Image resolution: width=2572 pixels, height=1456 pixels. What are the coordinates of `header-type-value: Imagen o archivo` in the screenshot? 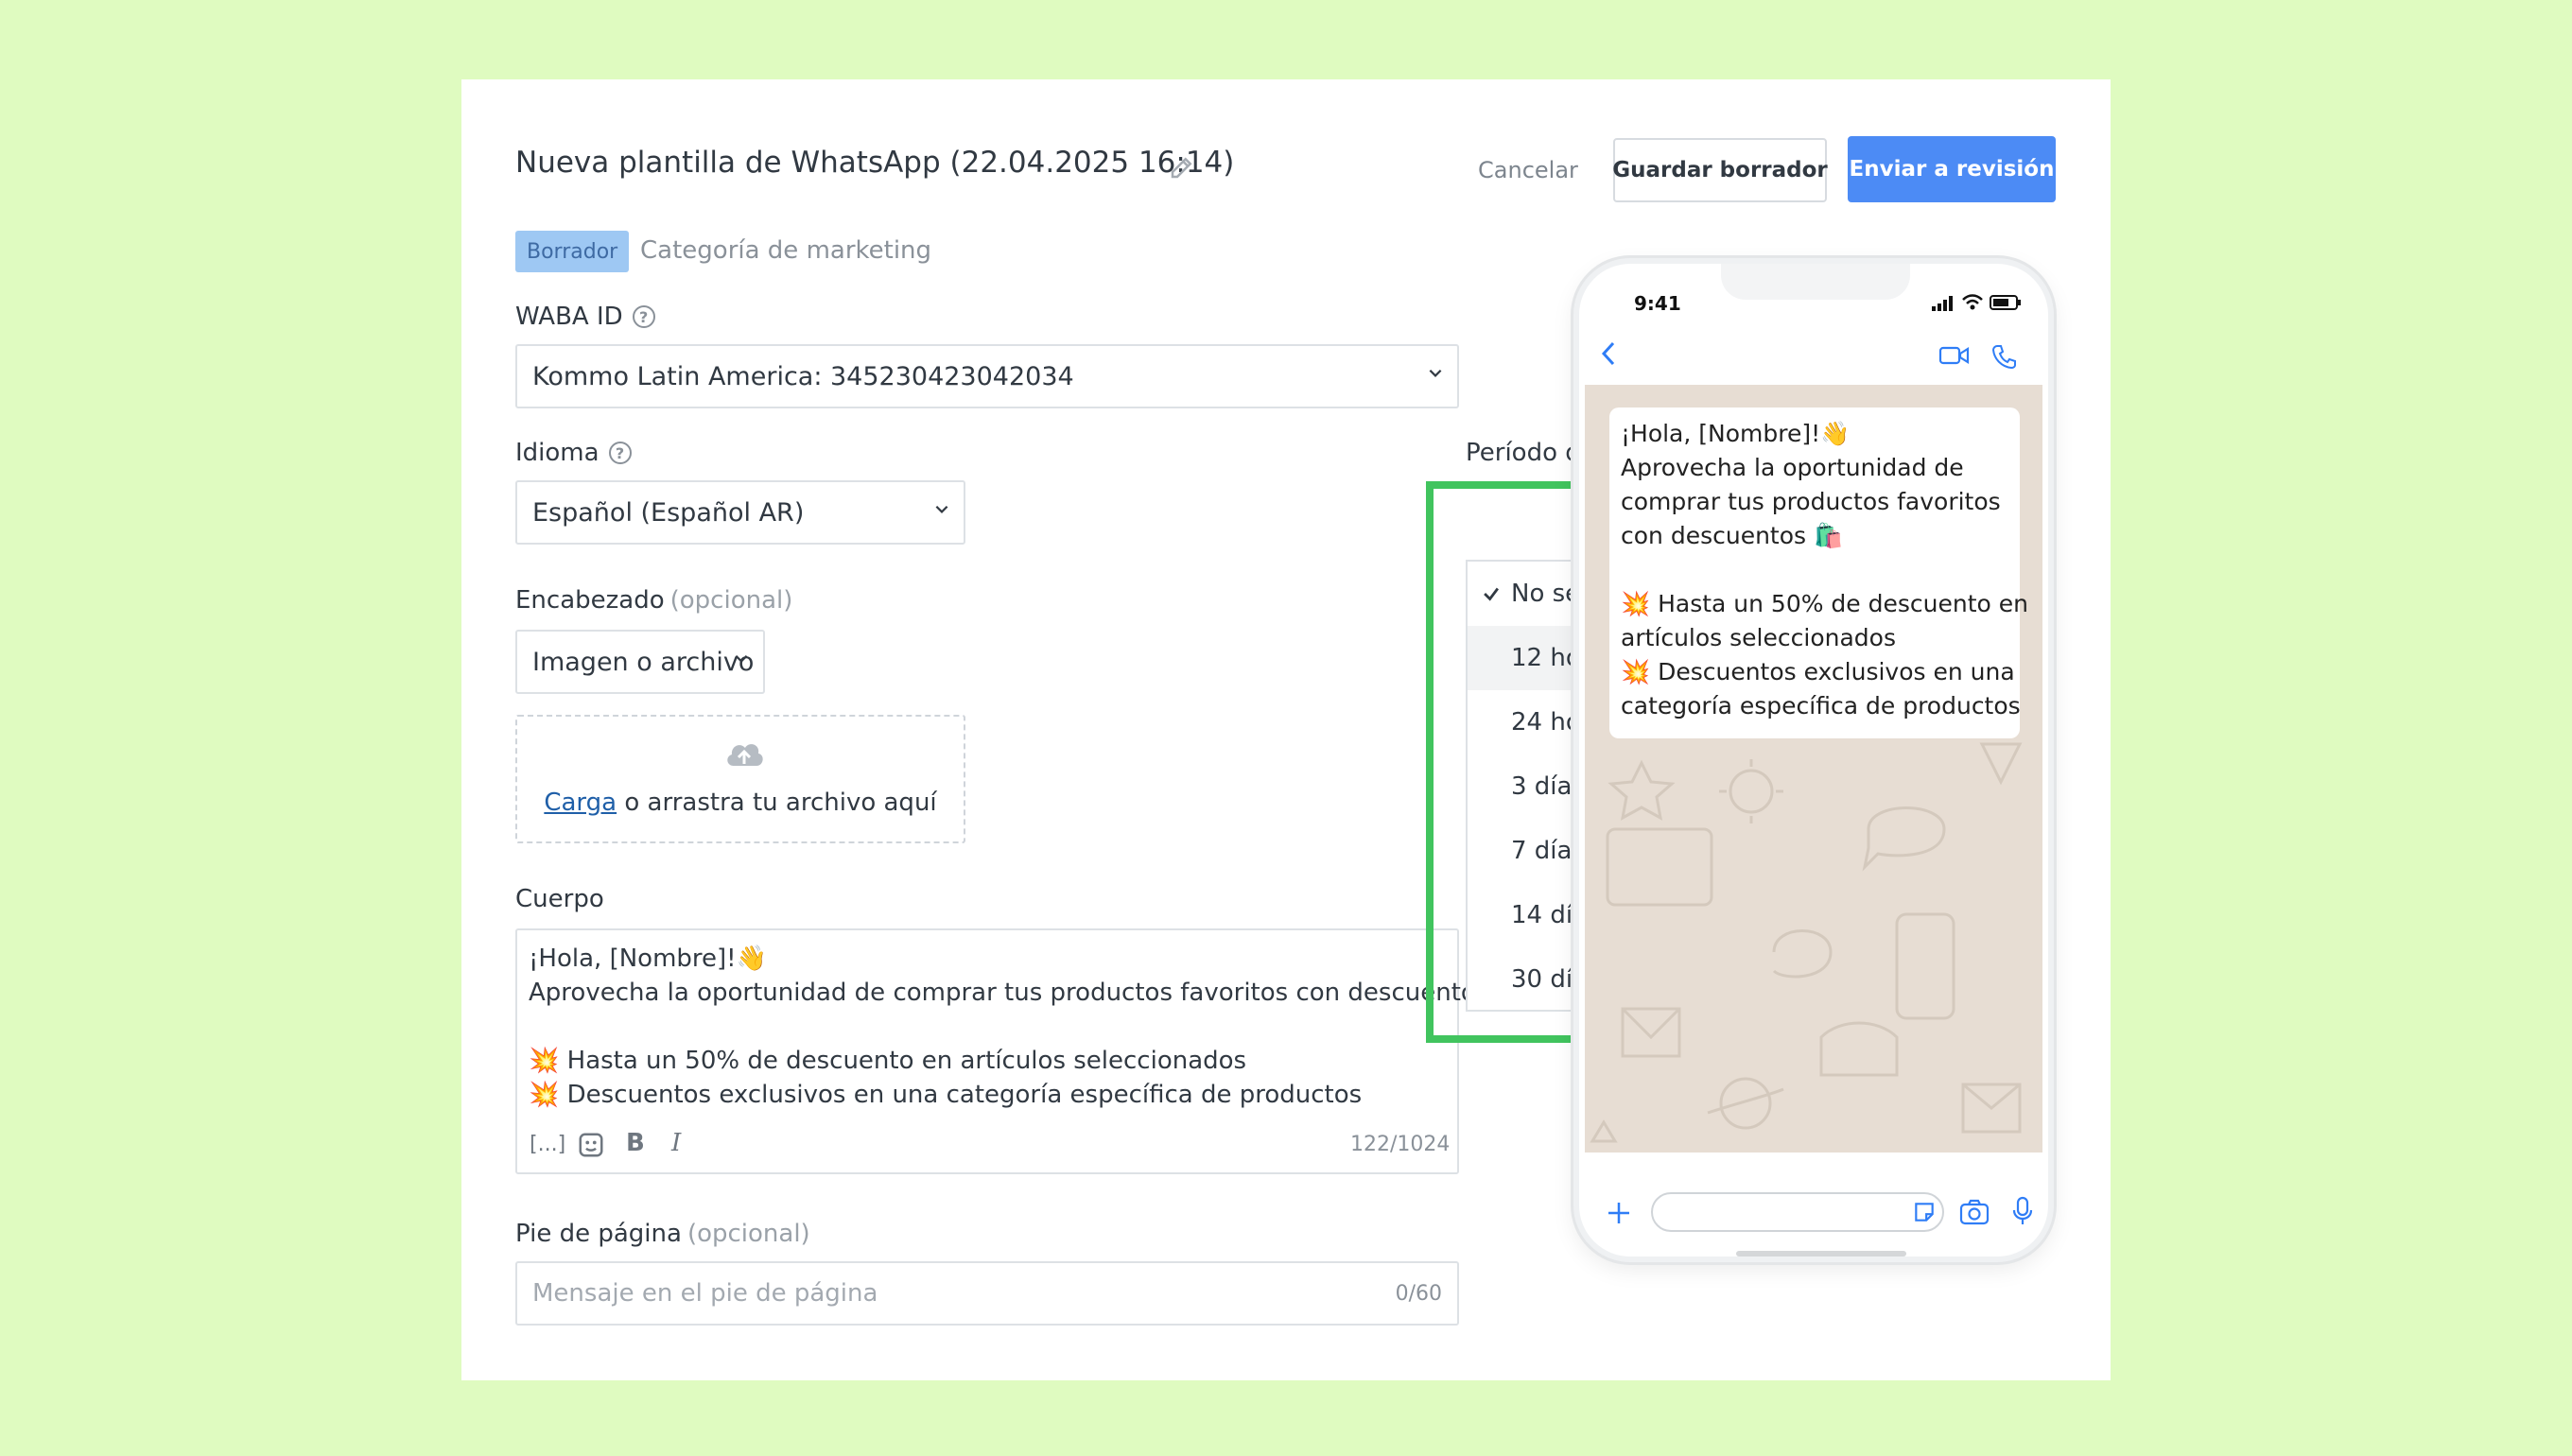 It's located at (643, 662).